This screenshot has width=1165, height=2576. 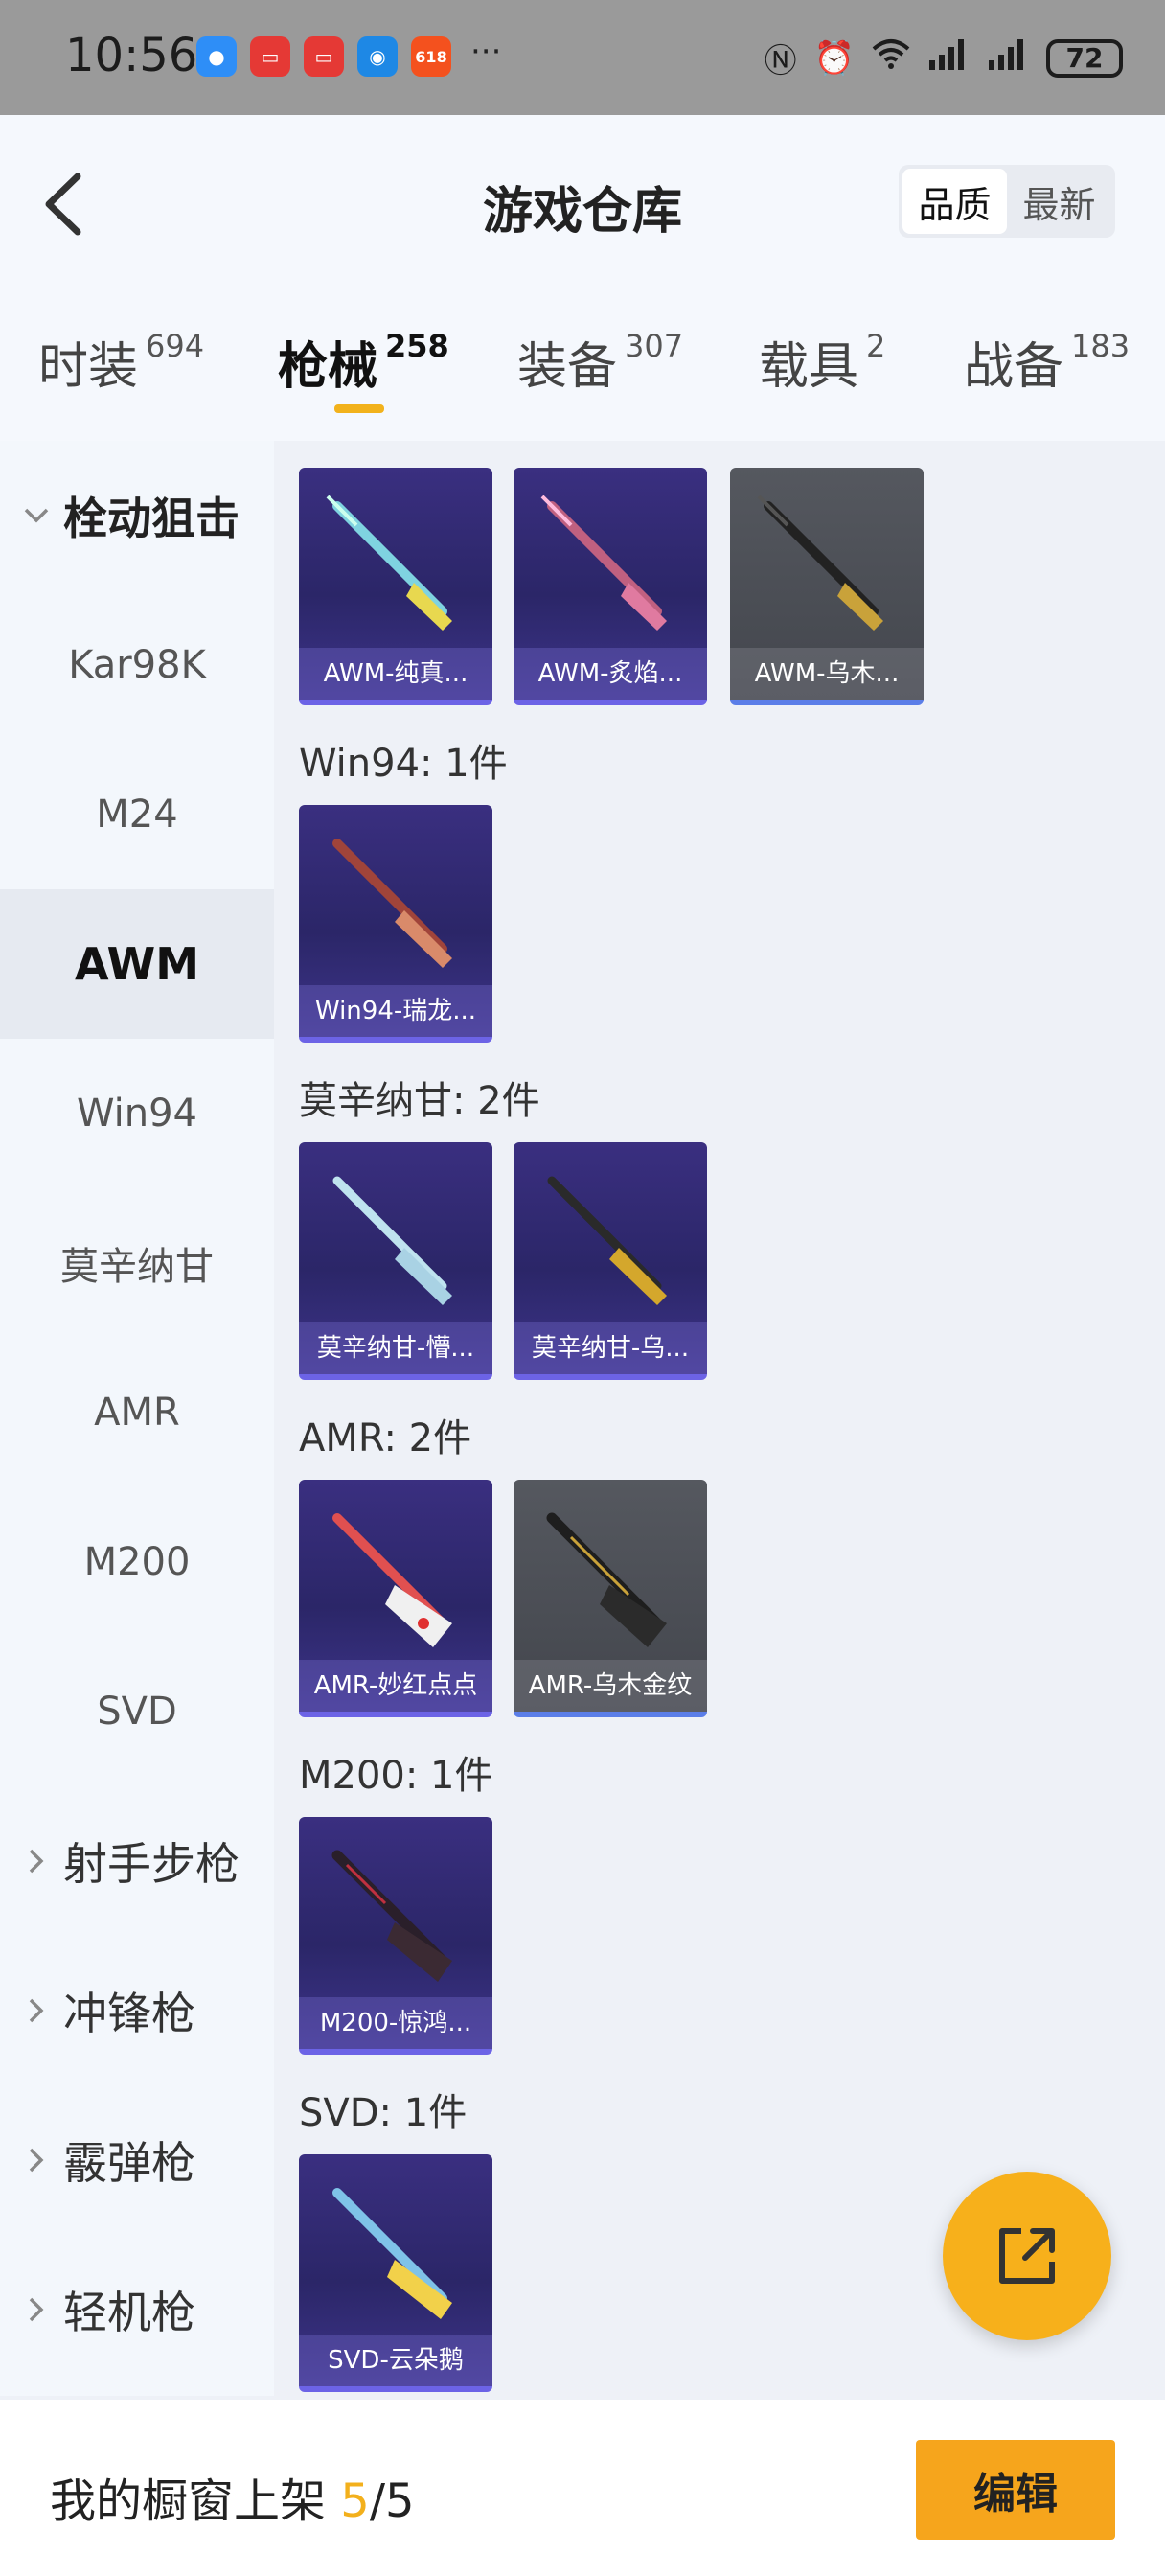 I want to click on sidebar-group-lmg: 轻机枪, so click(x=137, y=2309).